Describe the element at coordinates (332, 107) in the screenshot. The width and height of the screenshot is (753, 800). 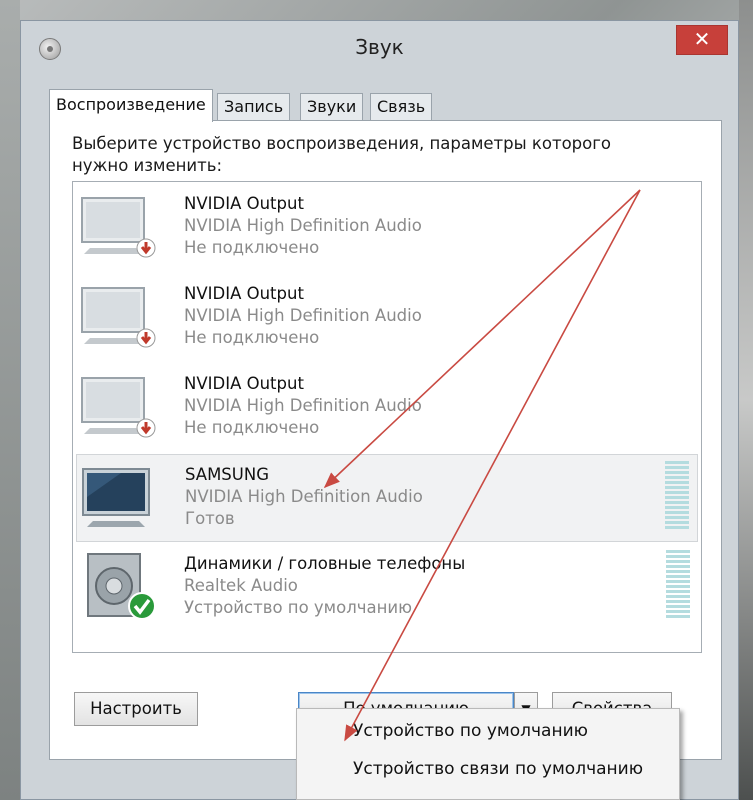
I see `tab-sounds: Звуки` at that location.